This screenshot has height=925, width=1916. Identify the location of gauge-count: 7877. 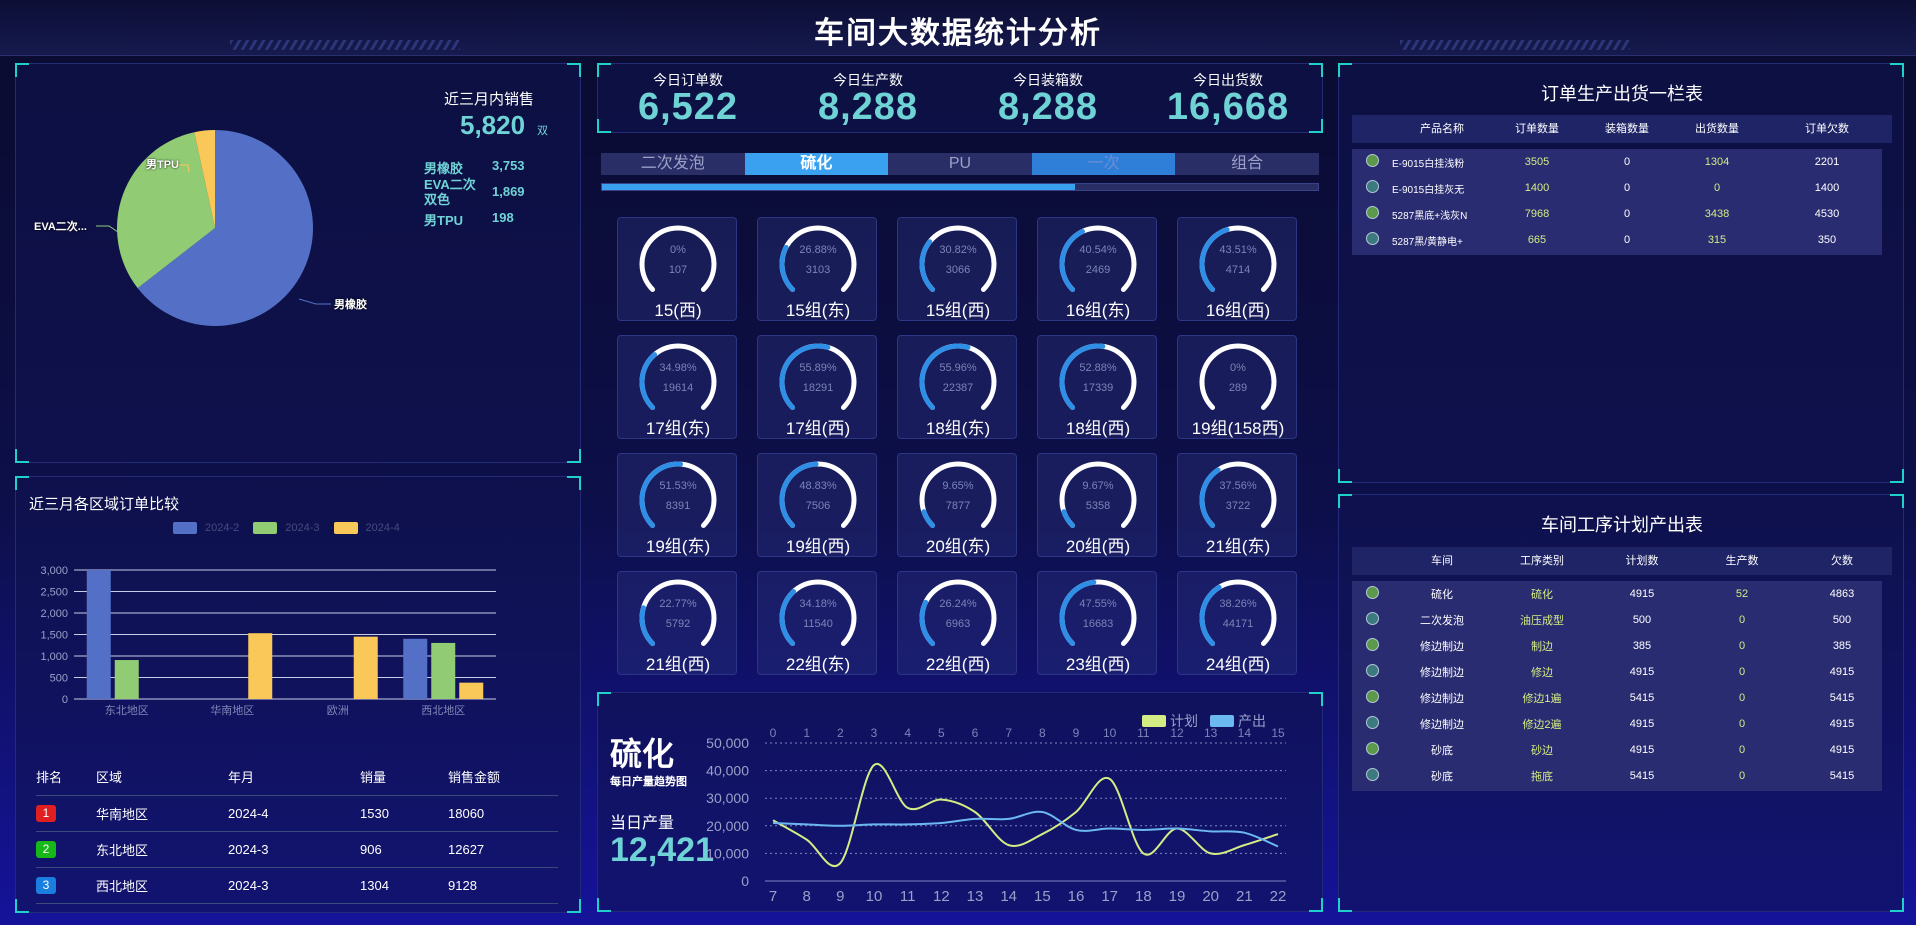
(958, 506).